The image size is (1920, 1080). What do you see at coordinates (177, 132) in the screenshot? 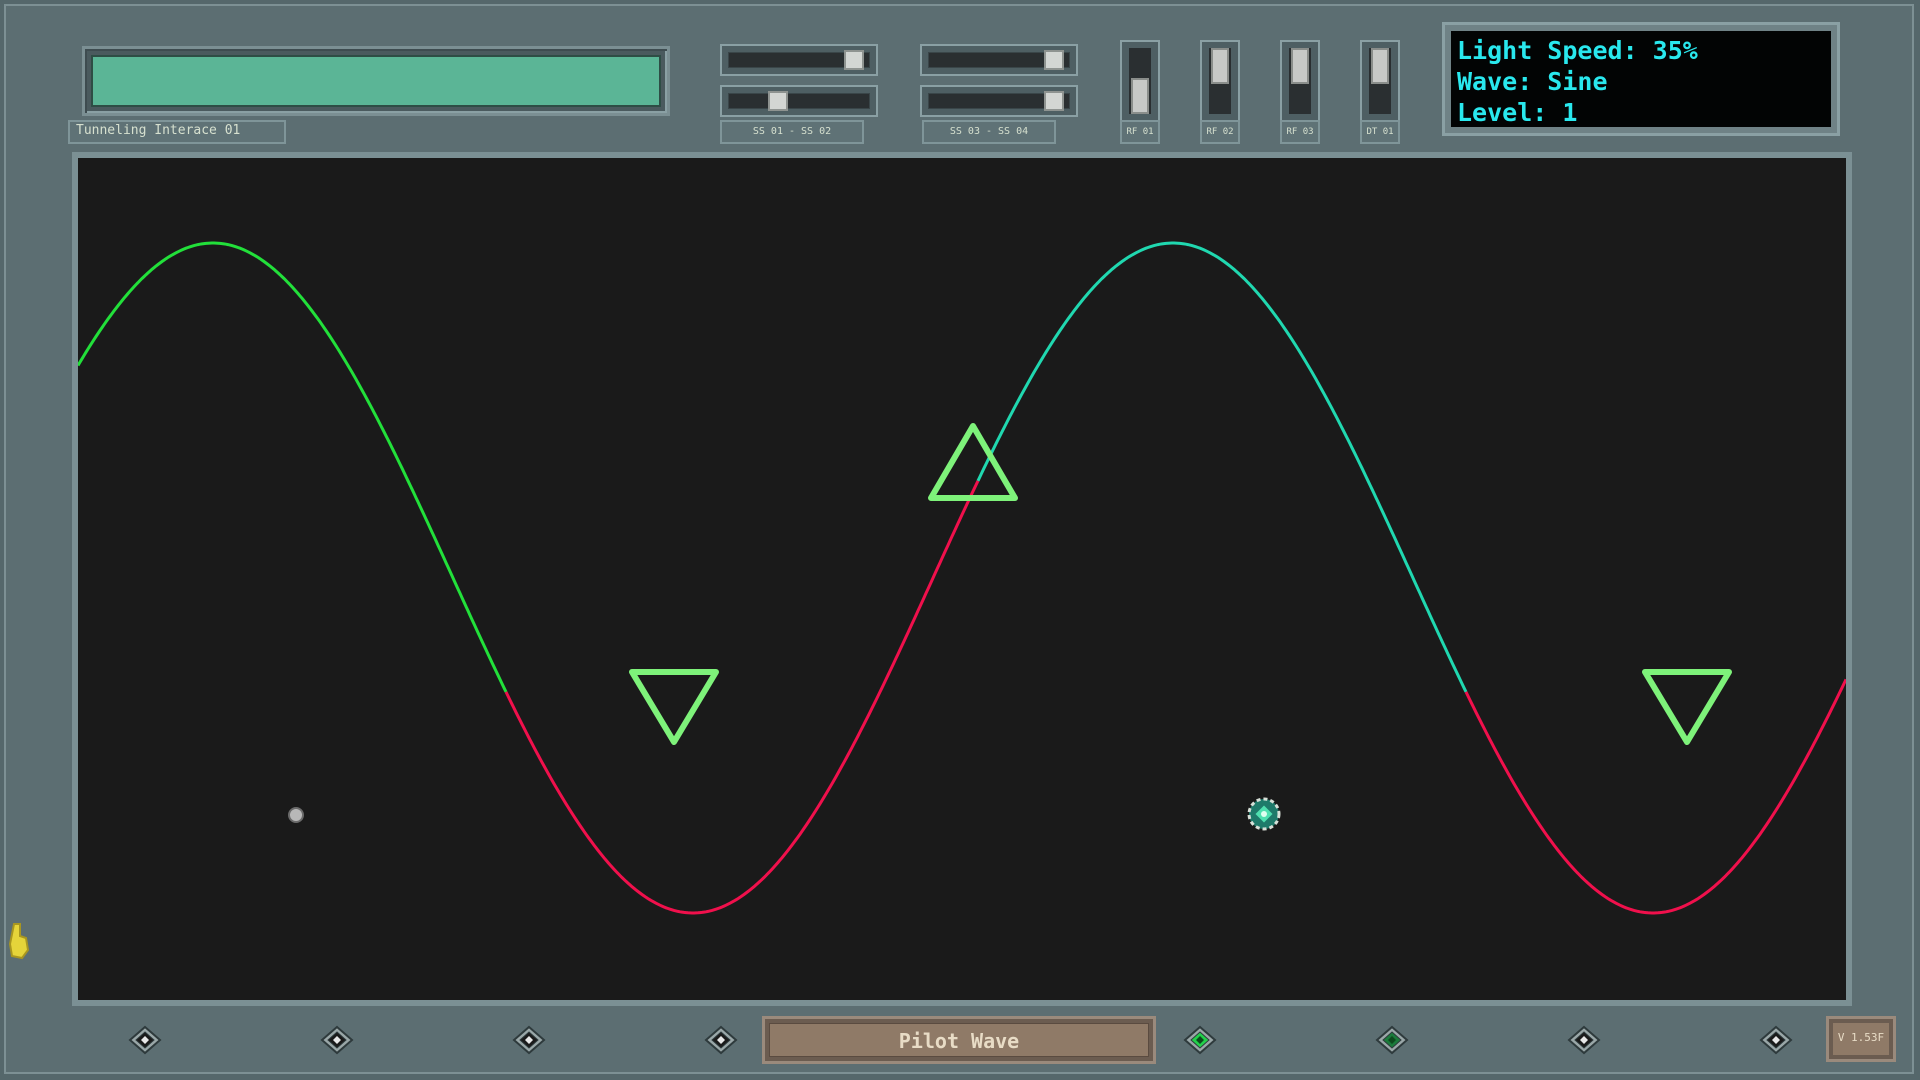
I see `interface-label: Tunneling Interace 01` at bounding box center [177, 132].